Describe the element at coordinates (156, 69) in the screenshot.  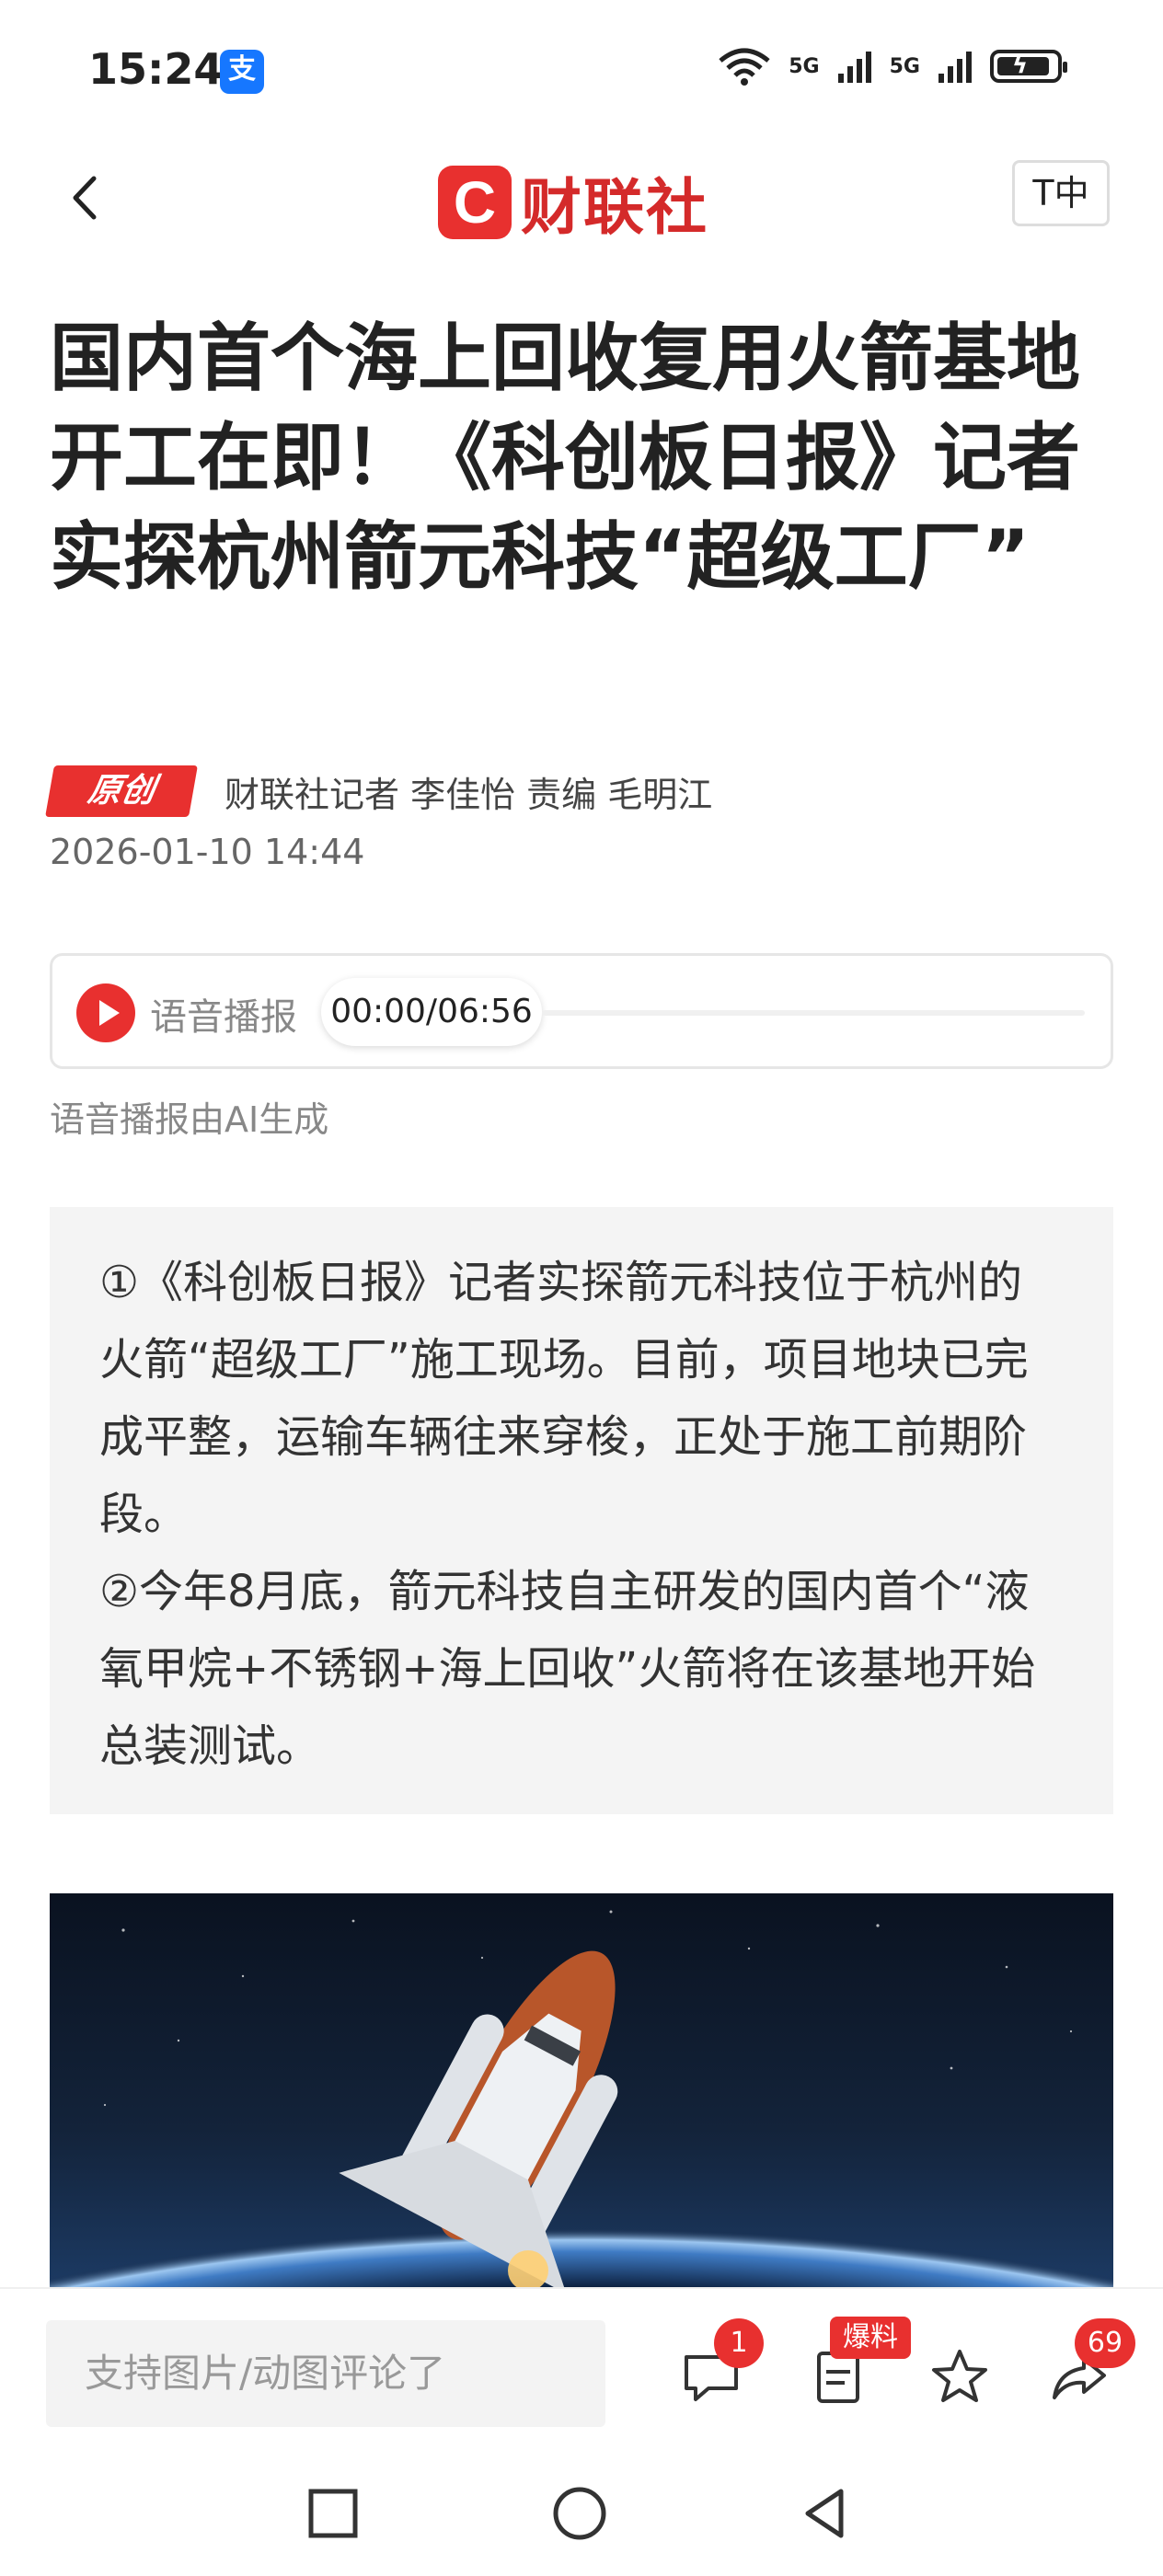
I see `status-time: 15:24` at that location.